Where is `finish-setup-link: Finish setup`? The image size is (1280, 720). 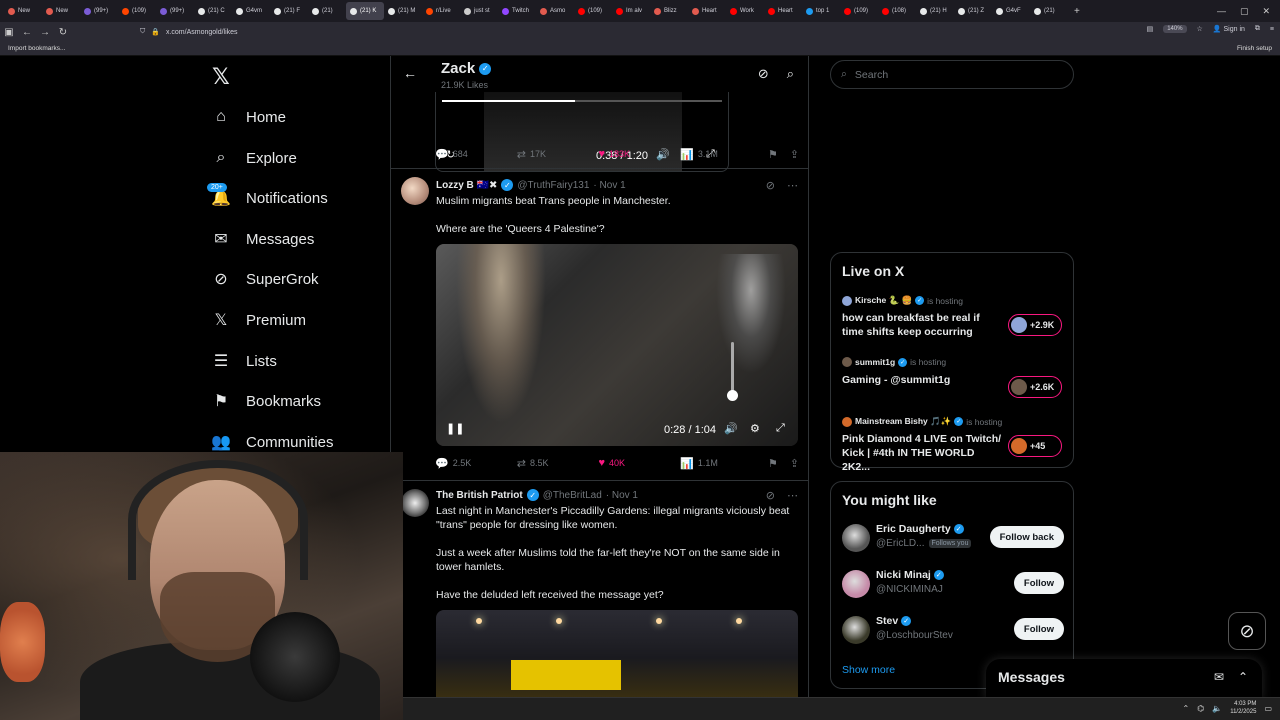 finish-setup-link: Finish setup is located at coordinates (1254, 48).